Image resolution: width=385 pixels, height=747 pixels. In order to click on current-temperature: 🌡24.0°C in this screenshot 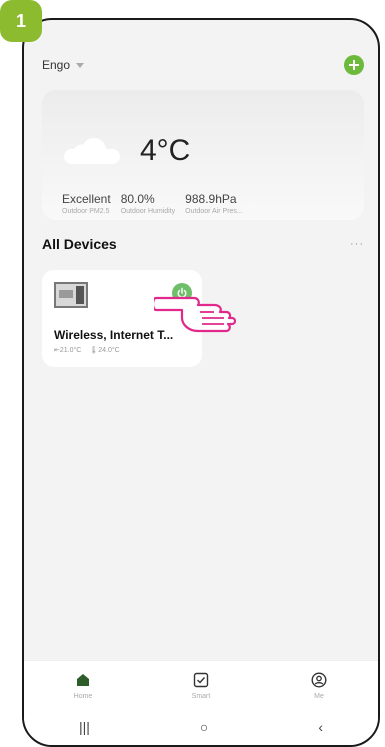, I will do `click(104, 350)`.